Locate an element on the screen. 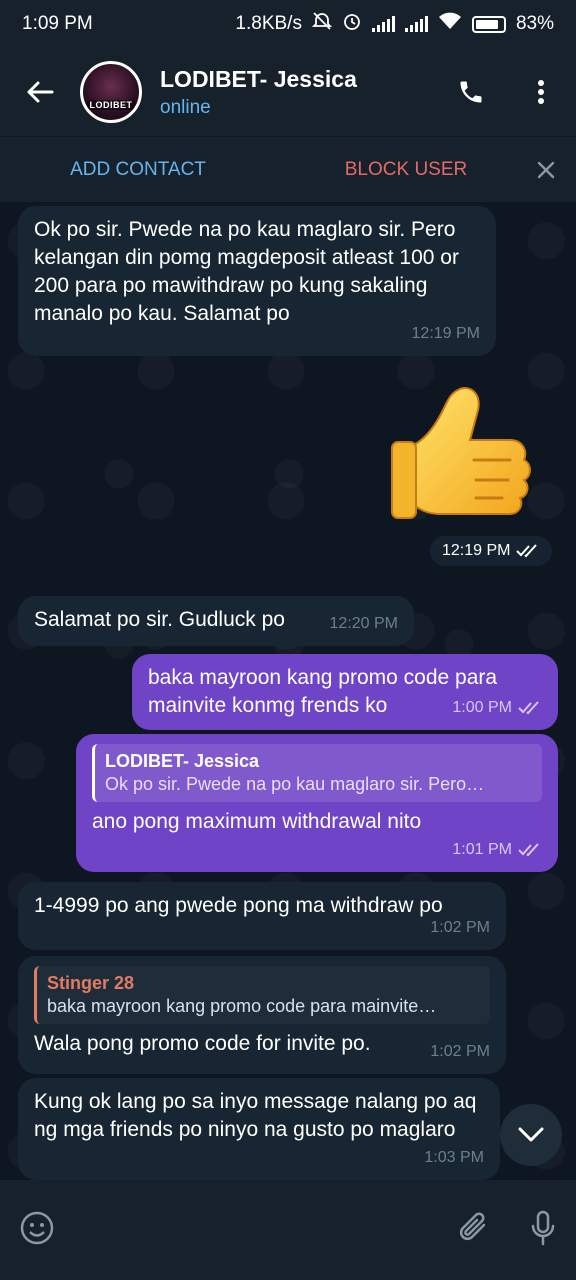 The width and height of the screenshot is (576, 1280). battery-level: 83% is located at coordinates (534, 23).